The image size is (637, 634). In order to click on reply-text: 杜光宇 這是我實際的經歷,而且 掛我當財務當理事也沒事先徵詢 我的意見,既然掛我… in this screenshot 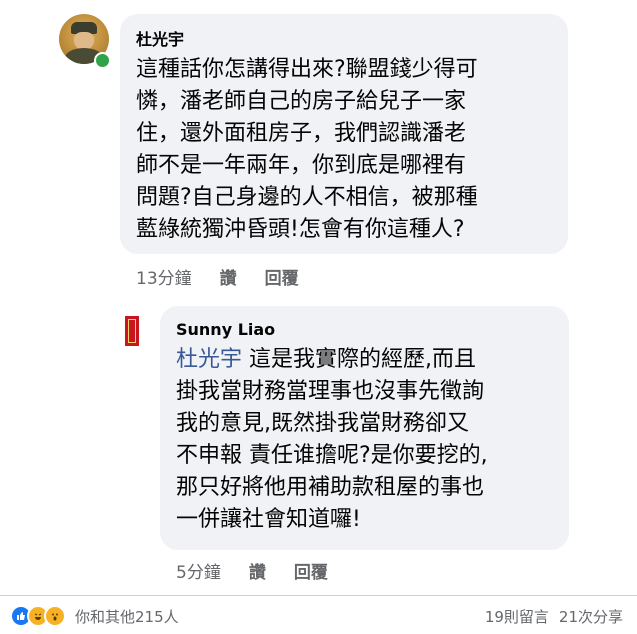, I will do `click(332, 440)`.